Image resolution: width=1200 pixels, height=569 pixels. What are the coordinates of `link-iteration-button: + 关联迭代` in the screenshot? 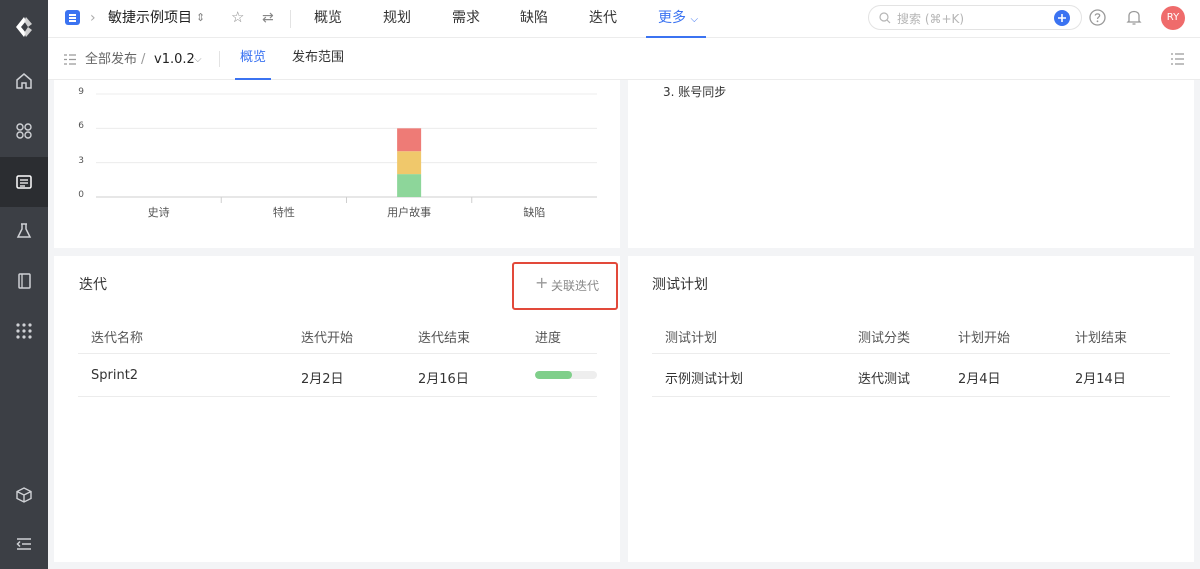 It's located at (565, 286).